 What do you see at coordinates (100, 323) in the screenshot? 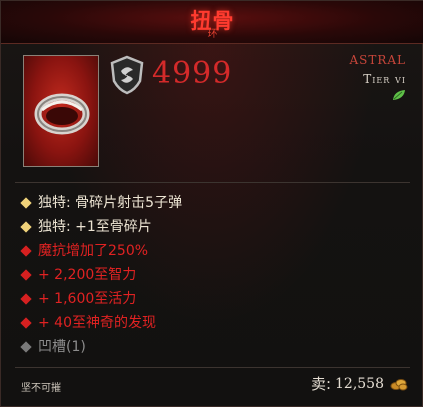
I see `affix-magic: + 40至神奇的发现` at bounding box center [100, 323].